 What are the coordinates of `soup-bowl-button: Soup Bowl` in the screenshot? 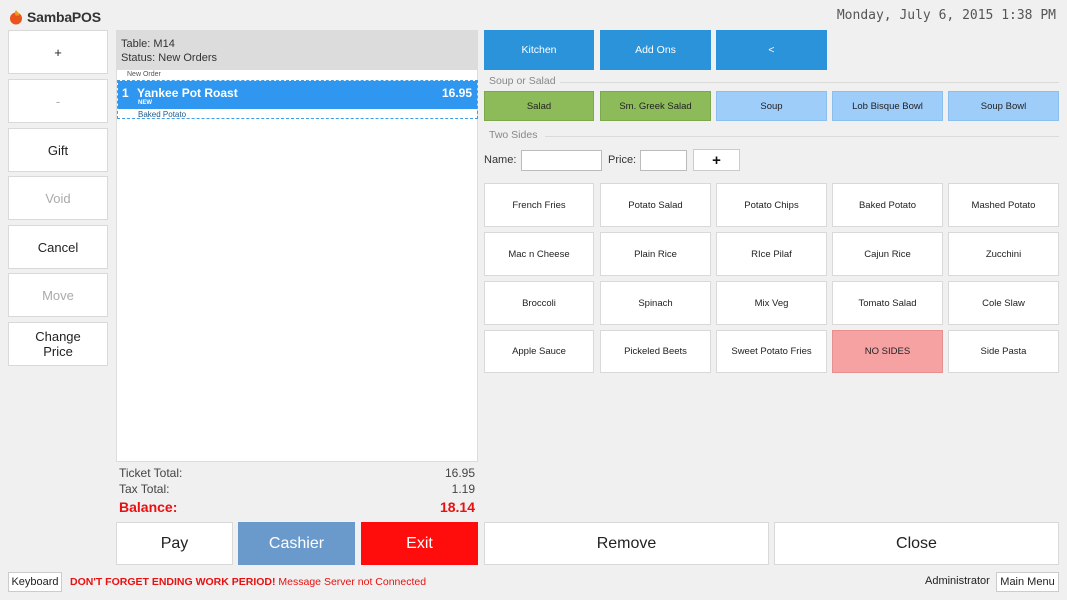 It's located at (1003, 106).